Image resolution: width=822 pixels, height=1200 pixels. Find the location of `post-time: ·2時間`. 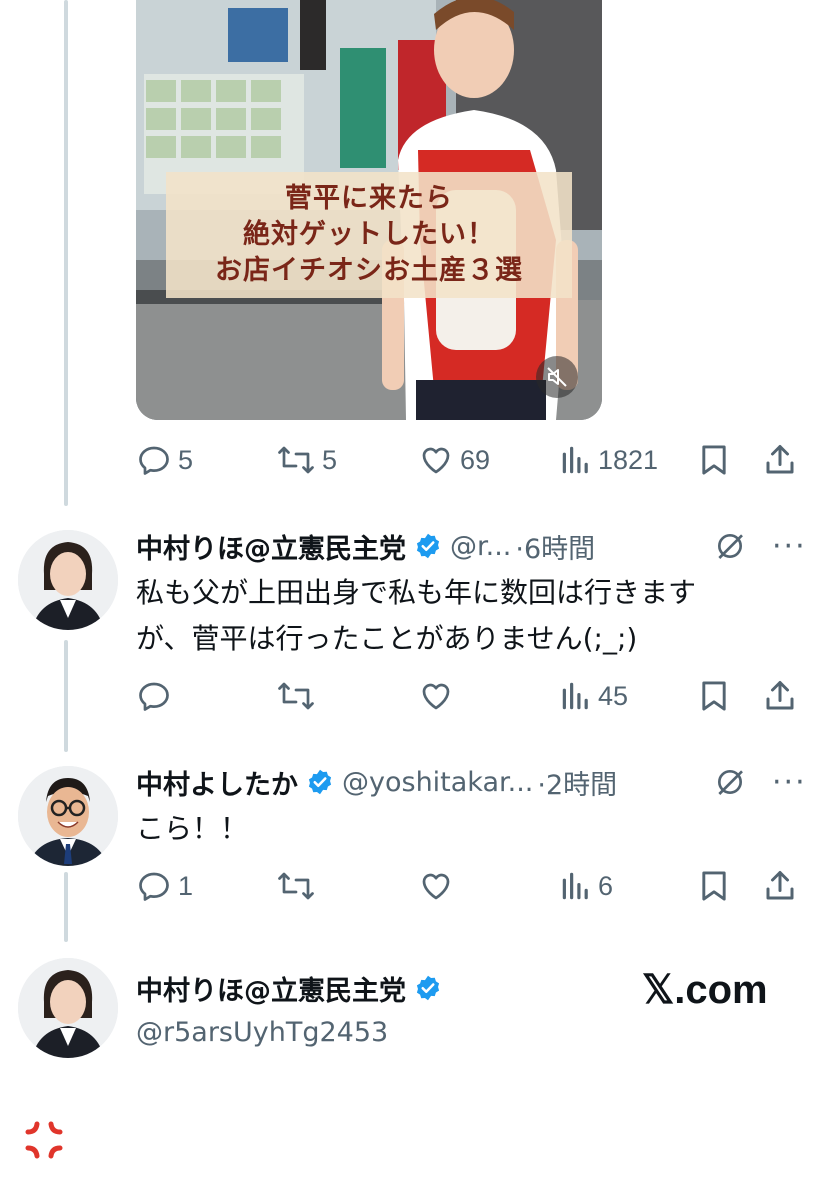

post-time: ·2時間 is located at coordinates (577, 785).